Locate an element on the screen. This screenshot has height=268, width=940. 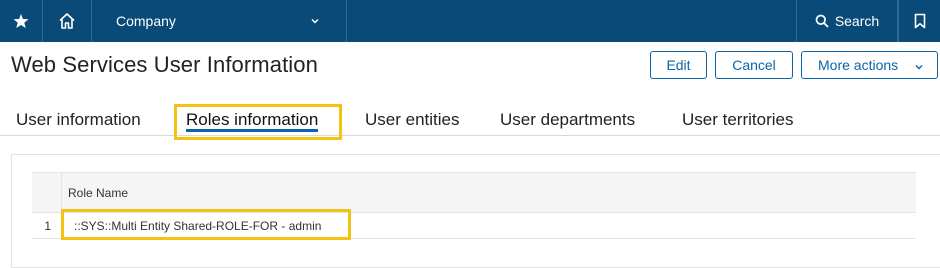
favorites-button is located at coordinates (21, 21).